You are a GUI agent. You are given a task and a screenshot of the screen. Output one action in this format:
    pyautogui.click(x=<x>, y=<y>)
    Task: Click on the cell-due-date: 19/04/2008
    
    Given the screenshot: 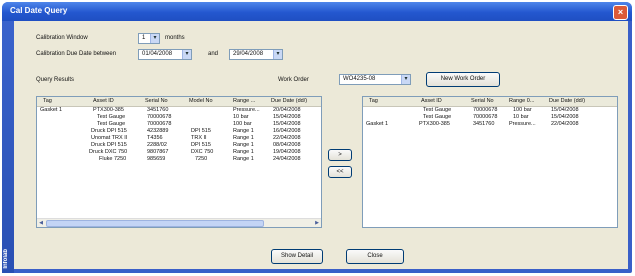 What is the action you would take?
    pyautogui.click(x=287, y=152)
    